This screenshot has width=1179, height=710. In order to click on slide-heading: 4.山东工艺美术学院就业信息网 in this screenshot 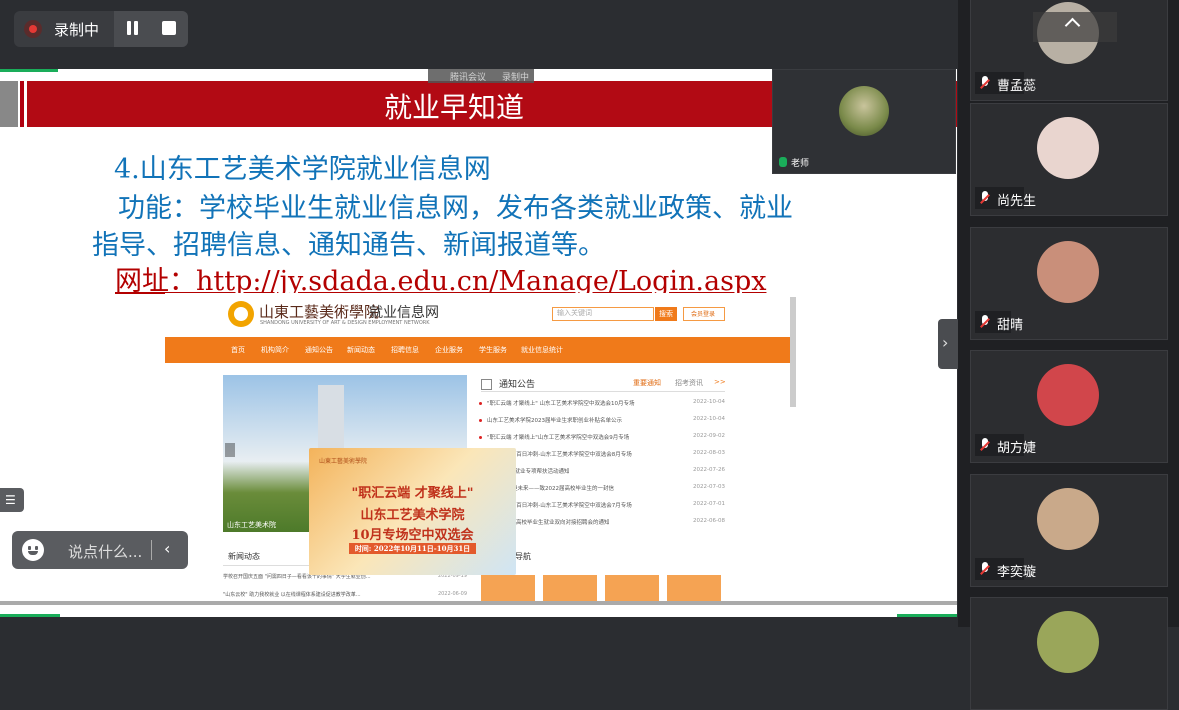, I will do `click(302, 169)`.